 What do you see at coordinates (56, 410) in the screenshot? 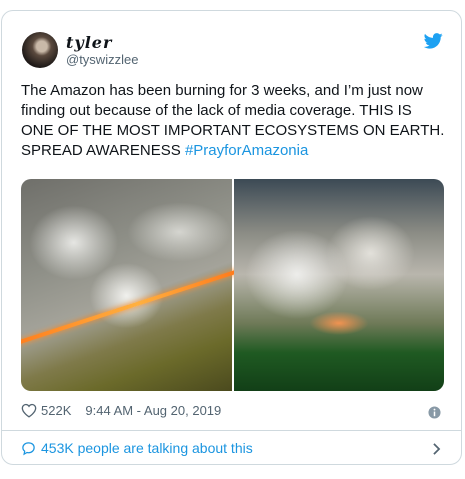
I see `like-count: 522K` at bounding box center [56, 410].